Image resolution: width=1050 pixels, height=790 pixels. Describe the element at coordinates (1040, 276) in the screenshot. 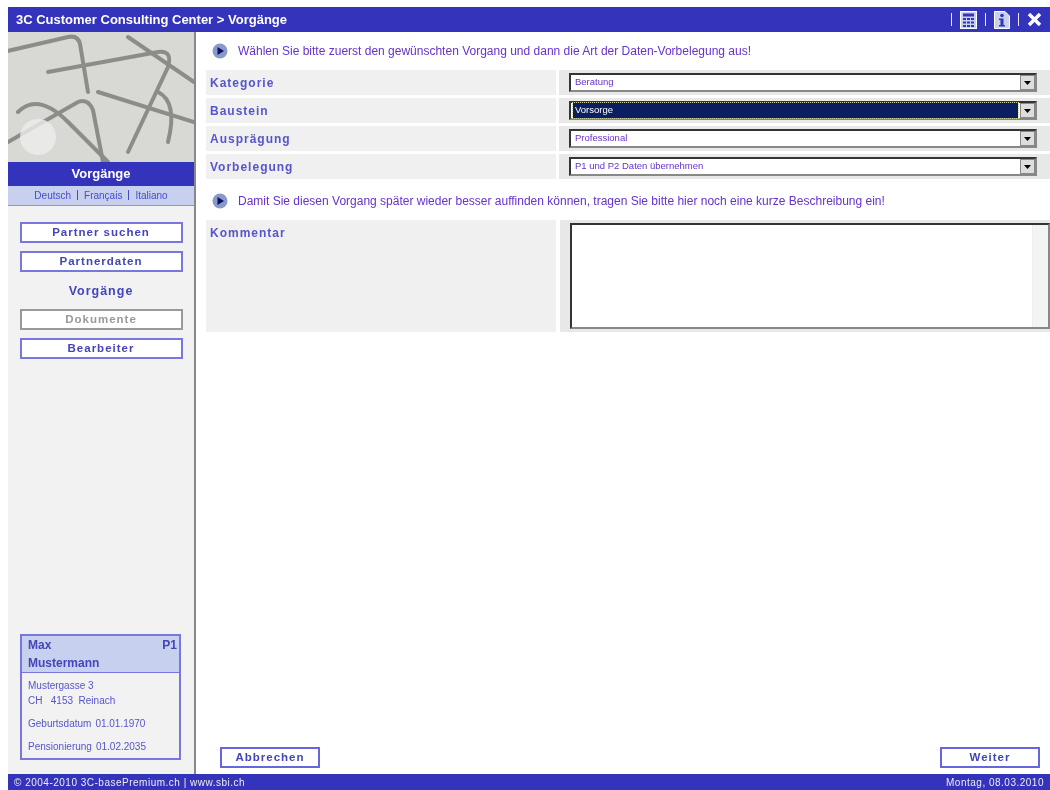

I see `scrollbar` at that location.